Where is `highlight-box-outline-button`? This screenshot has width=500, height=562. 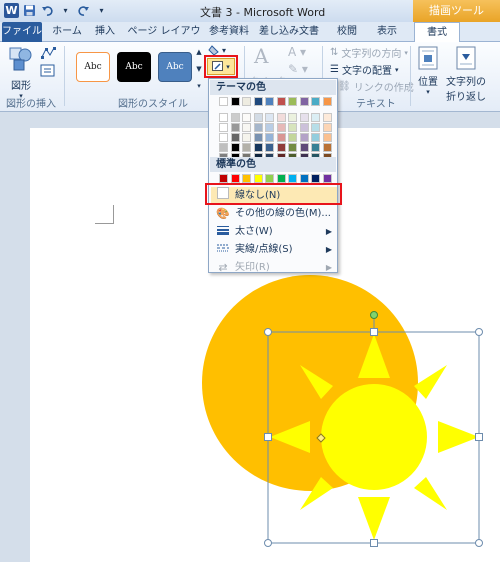 highlight-box-outline-button is located at coordinates (221, 66).